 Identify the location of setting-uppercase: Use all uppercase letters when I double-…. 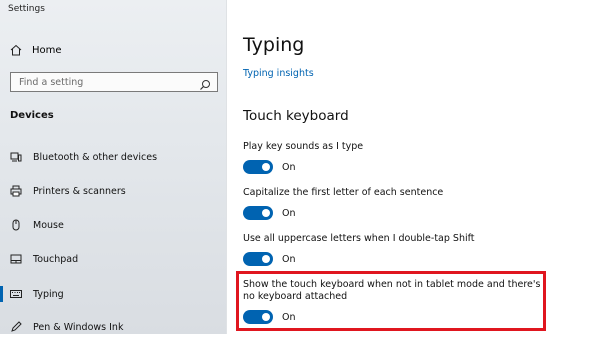
(393, 249).